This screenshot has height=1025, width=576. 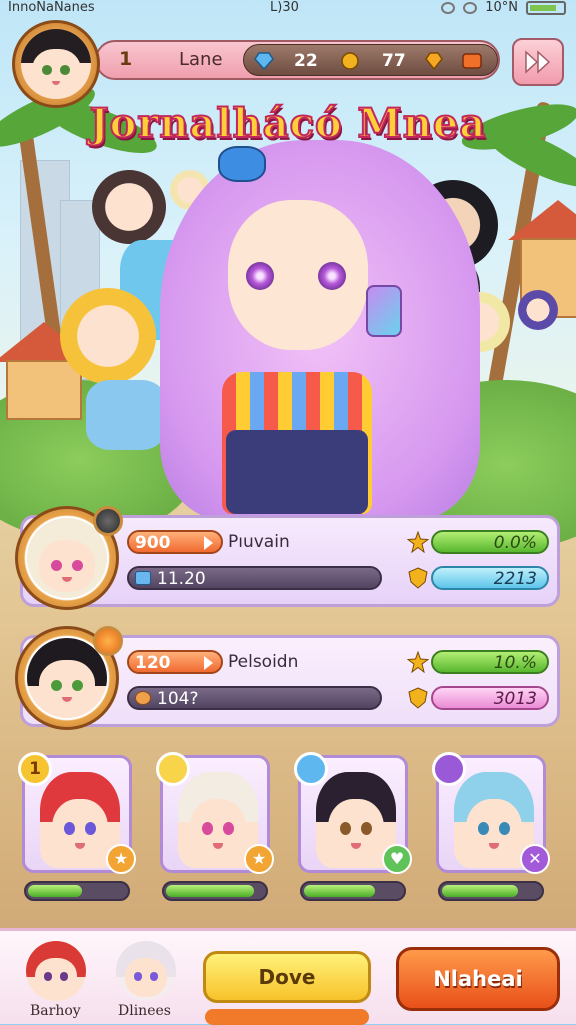 What do you see at coordinates (515, 663) in the screenshot?
I see `rate-value: 10.%` at bounding box center [515, 663].